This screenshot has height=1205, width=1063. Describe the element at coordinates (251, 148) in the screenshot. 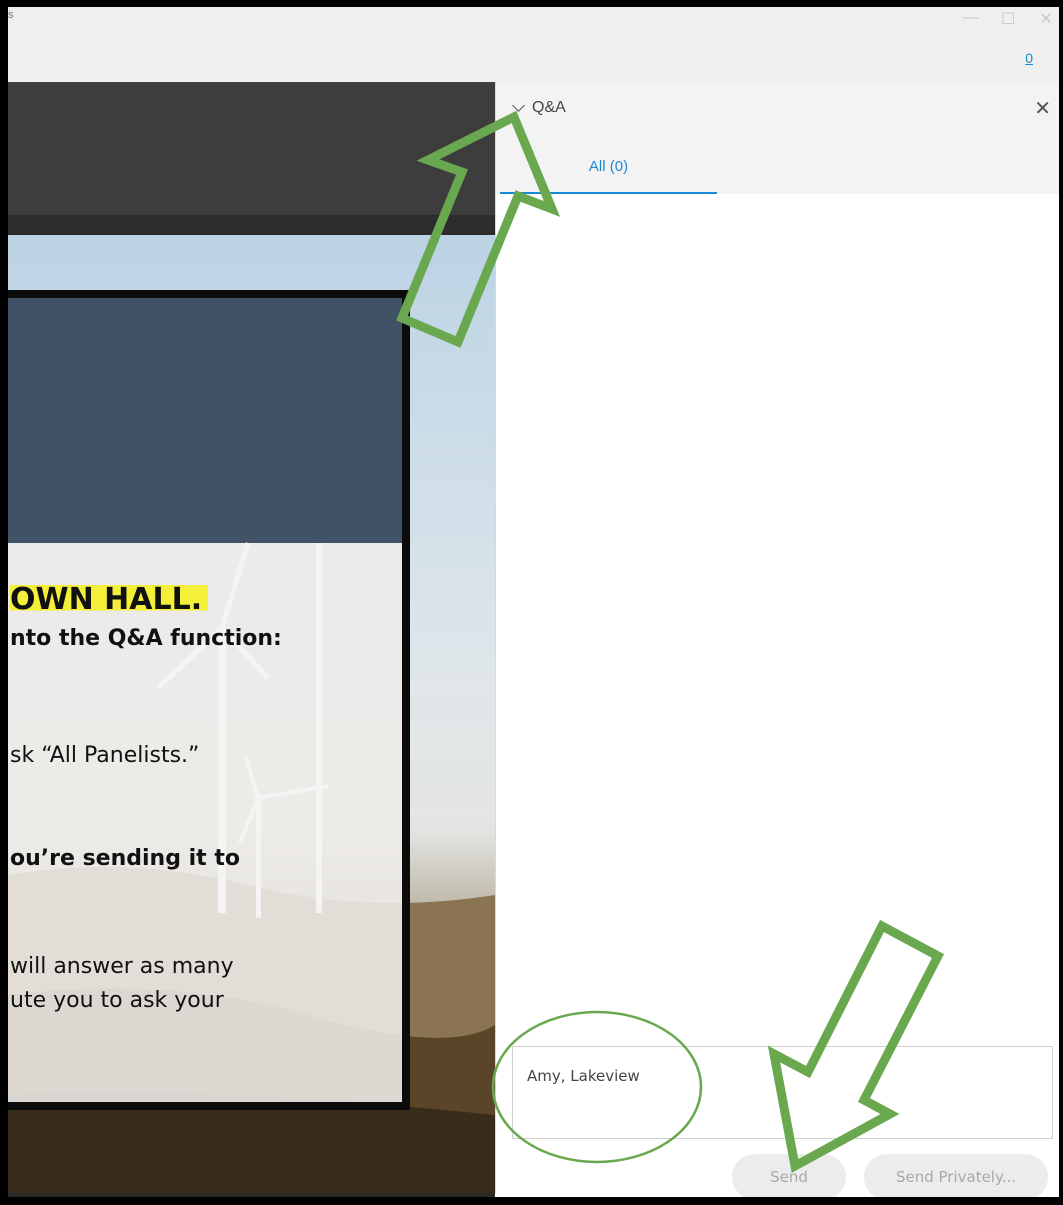

I see `stage-toolbar` at that location.